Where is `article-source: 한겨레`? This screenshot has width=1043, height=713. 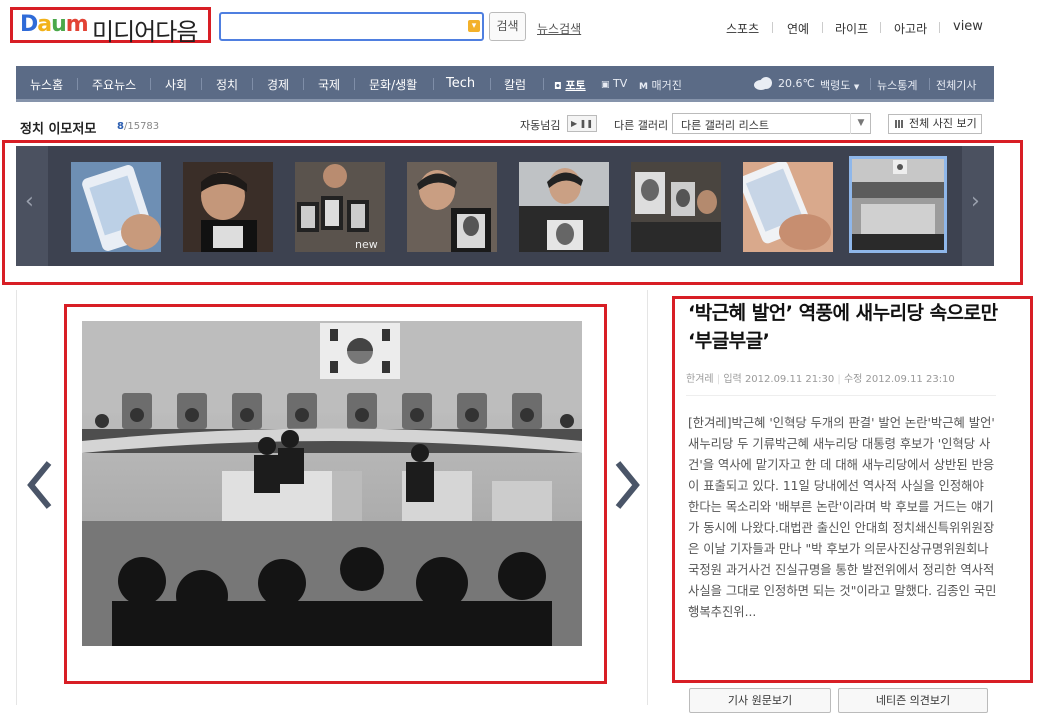 article-source: 한겨레 is located at coordinates (700, 379).